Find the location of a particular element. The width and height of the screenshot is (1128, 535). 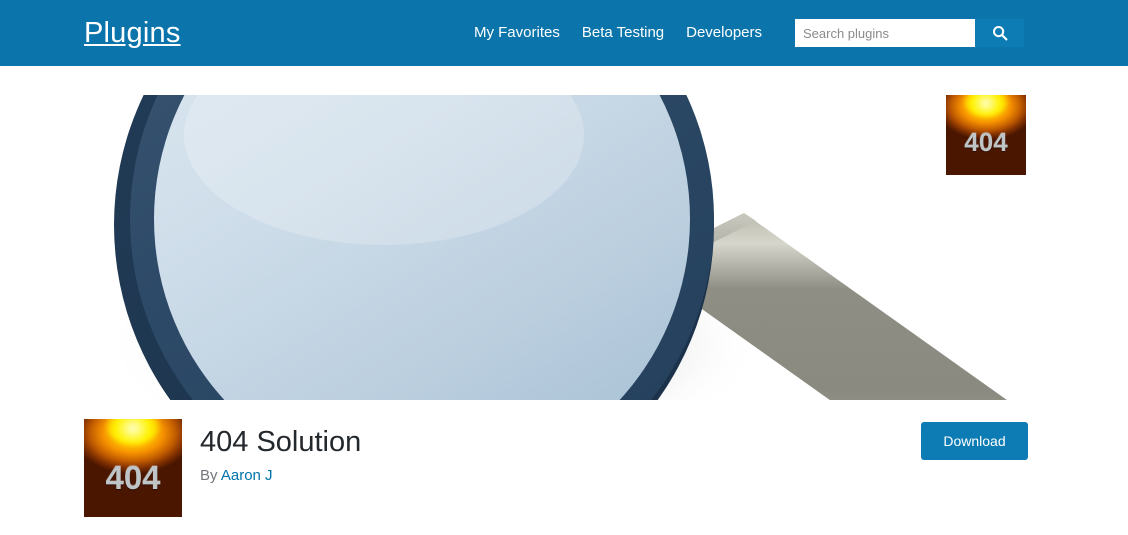

search-submit-button is located at coordinates (999, 33).